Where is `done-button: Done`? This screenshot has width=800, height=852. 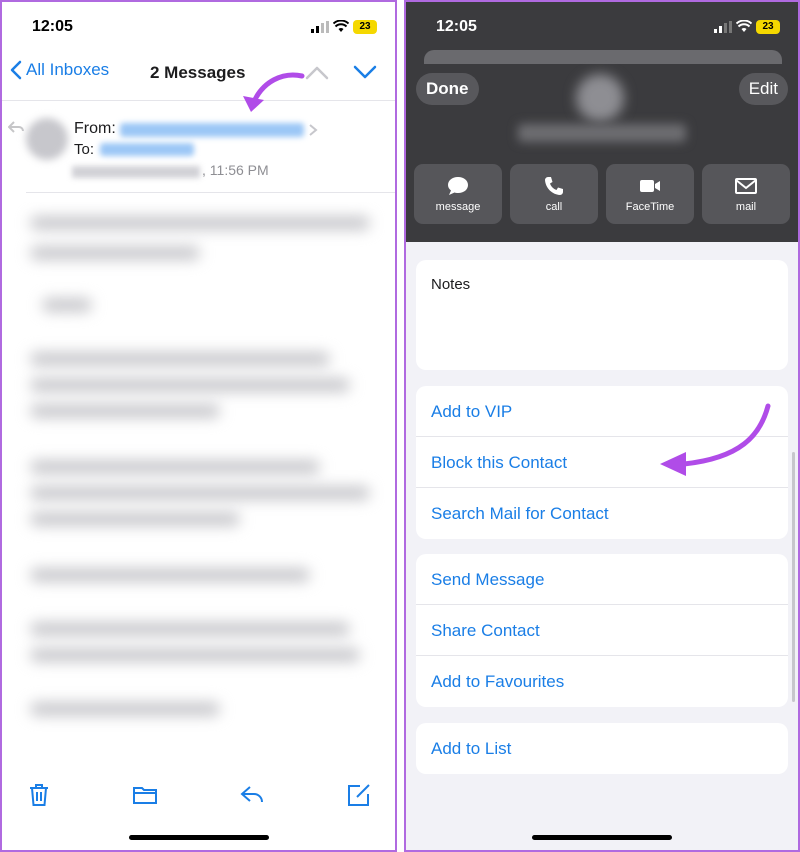 done-button: Done is located at coordinates (447, 89).